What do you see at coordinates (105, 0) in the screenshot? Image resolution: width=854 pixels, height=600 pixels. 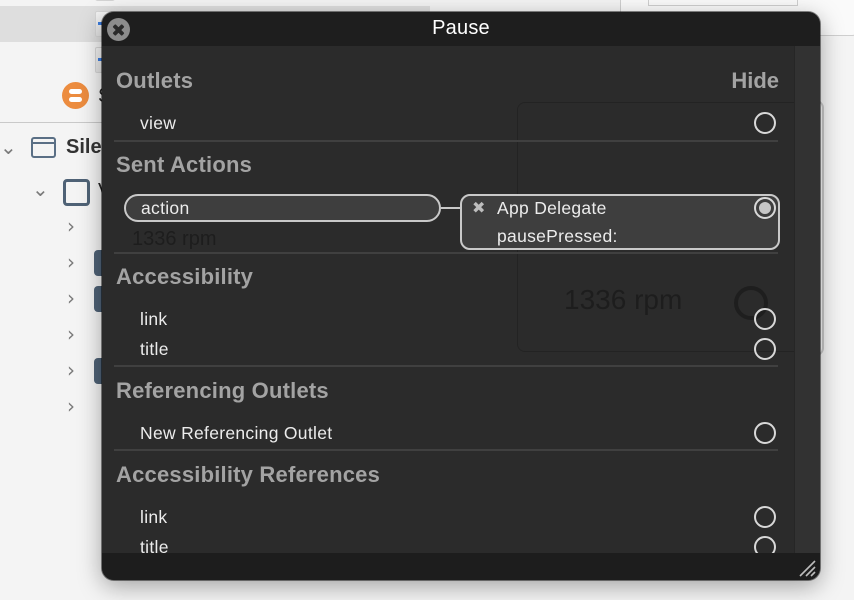 I see `outline-top-item-frame` at bounding box center [105, 0].